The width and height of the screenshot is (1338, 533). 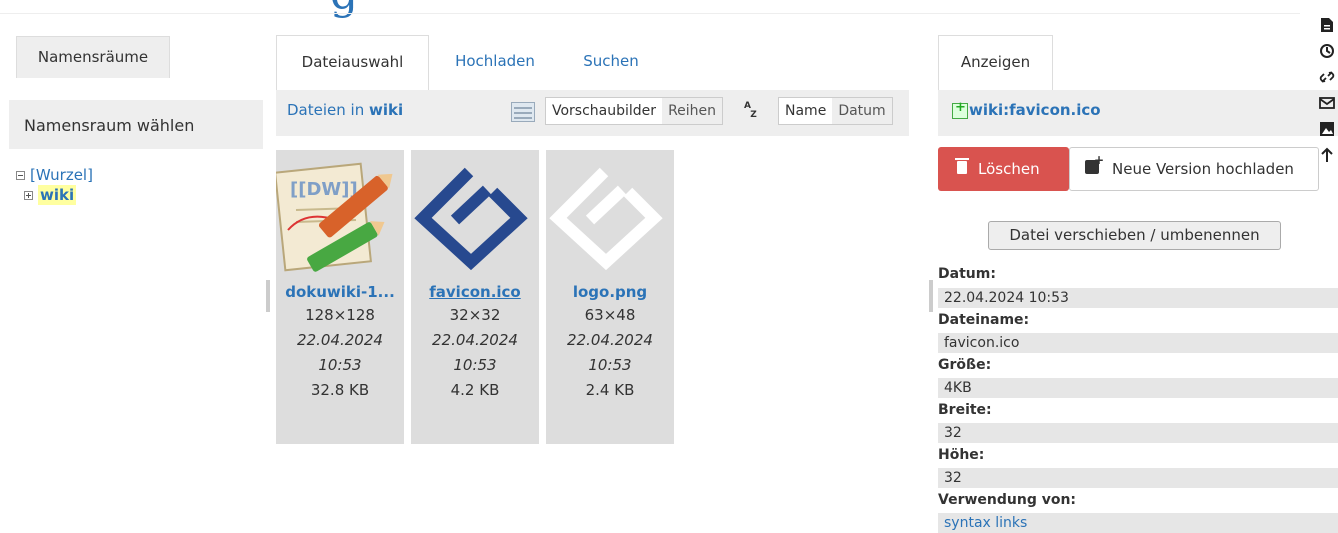 What do you see at coordinates (57, 195) in the screenshot?
I see `tree-item-label: wiki` at bounding box center [57, 195].